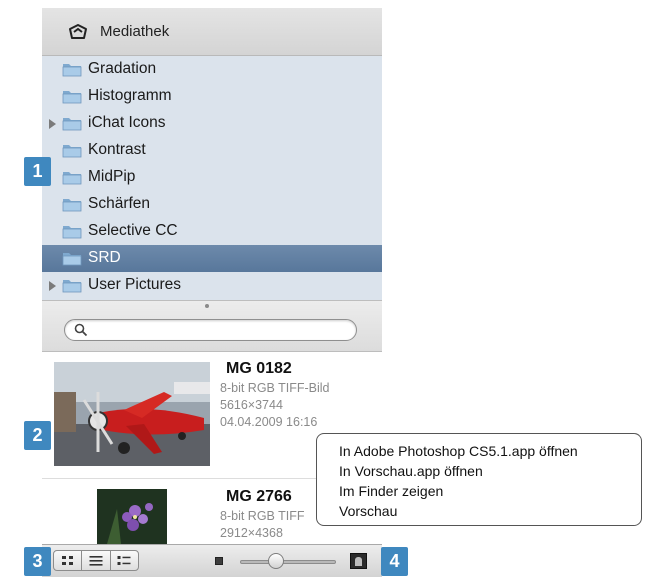 The image size is (649, 577). I want to click on callout-badge-1: 1, so click(37, 171).